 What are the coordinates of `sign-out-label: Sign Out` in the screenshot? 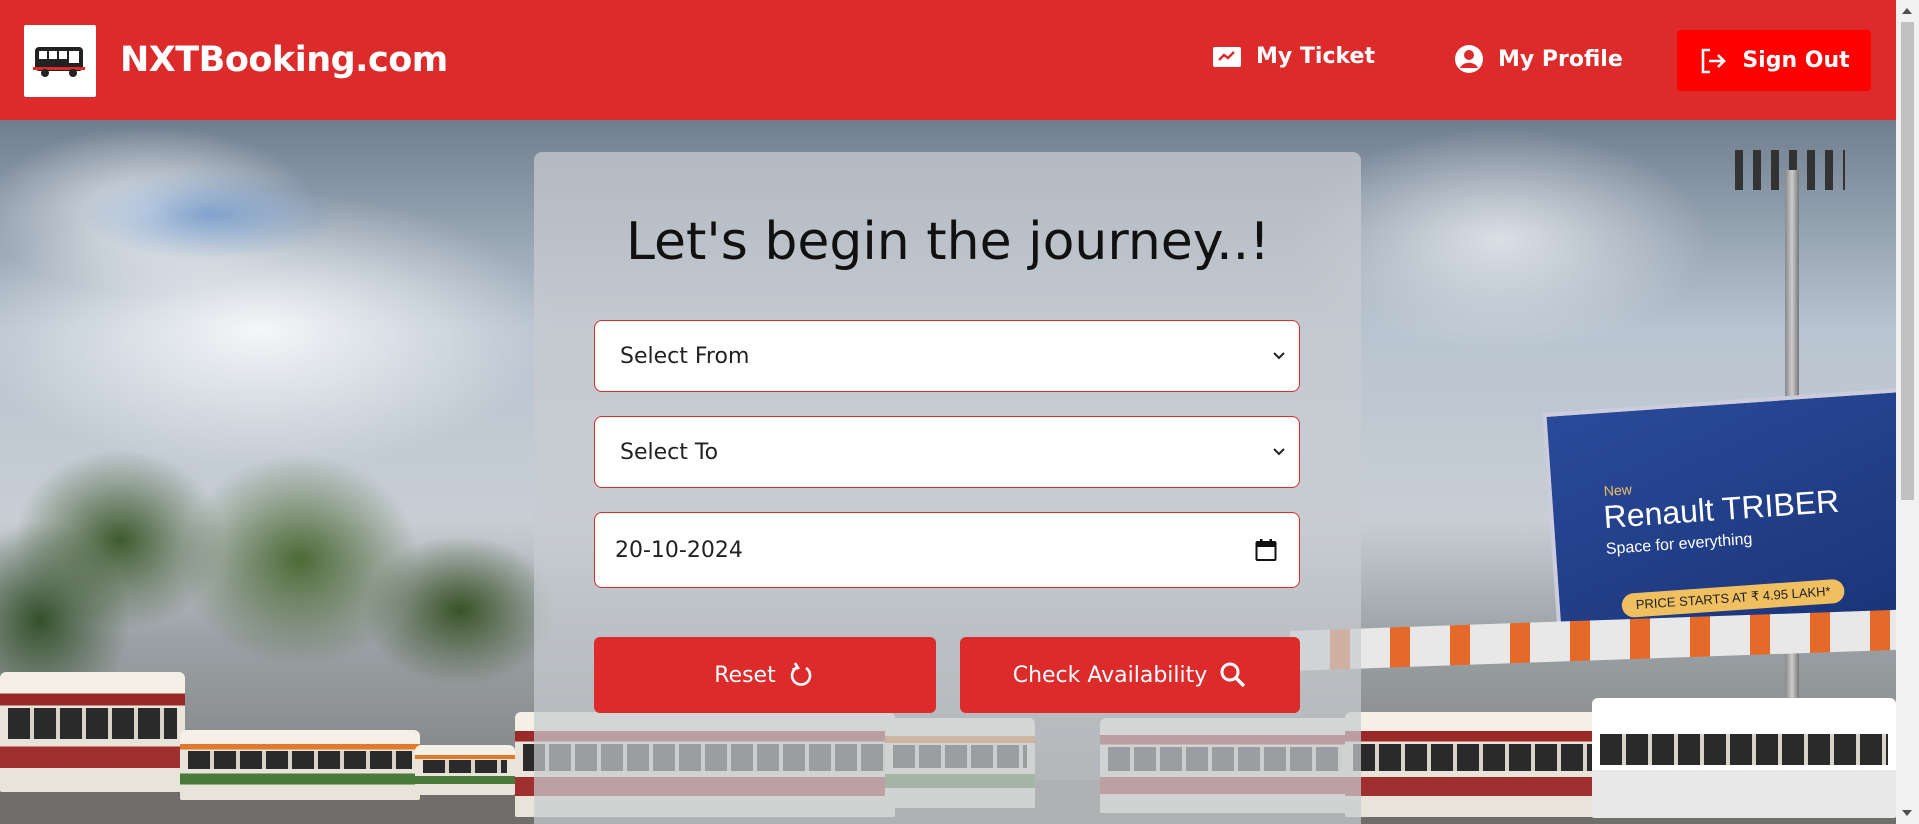 It's located at (1796, 60).